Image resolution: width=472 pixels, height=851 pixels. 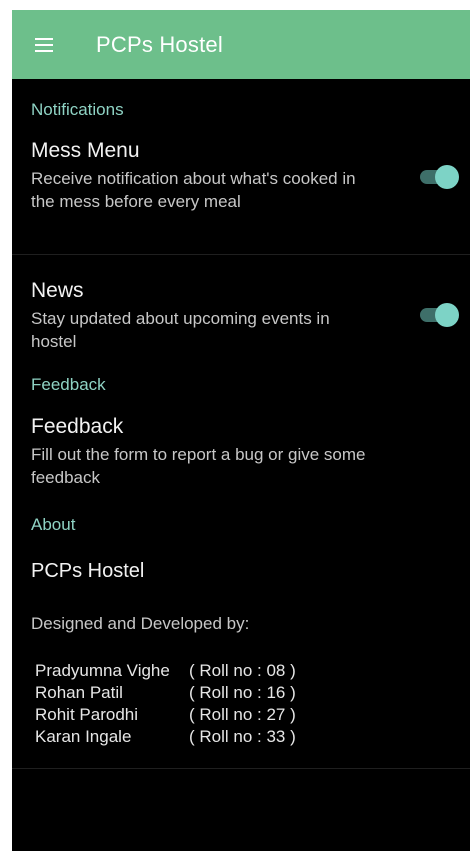 I want to click on list-item: Rohan Patil ( Roll no : 16 ), so click(x=252, y=693).